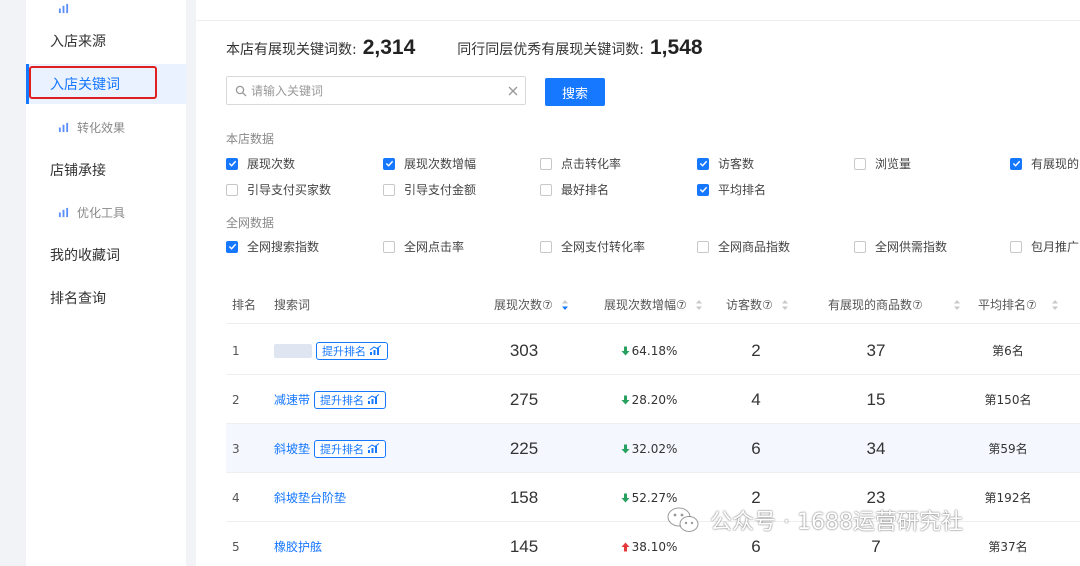 The image size is (1080, 566). I want to click on cell-products: 37, so click(876, 350).